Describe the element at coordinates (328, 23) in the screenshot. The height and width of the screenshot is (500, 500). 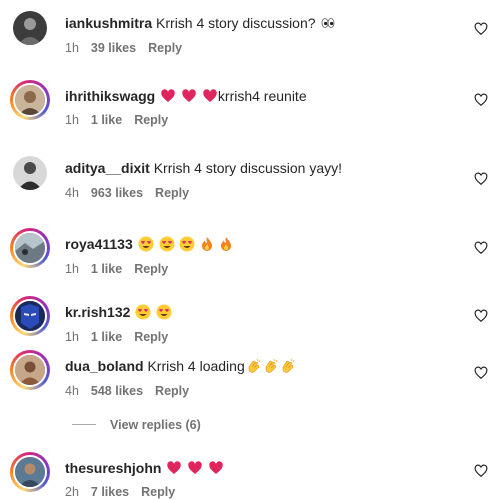
I see `eyes-emoji-icon` at that location.